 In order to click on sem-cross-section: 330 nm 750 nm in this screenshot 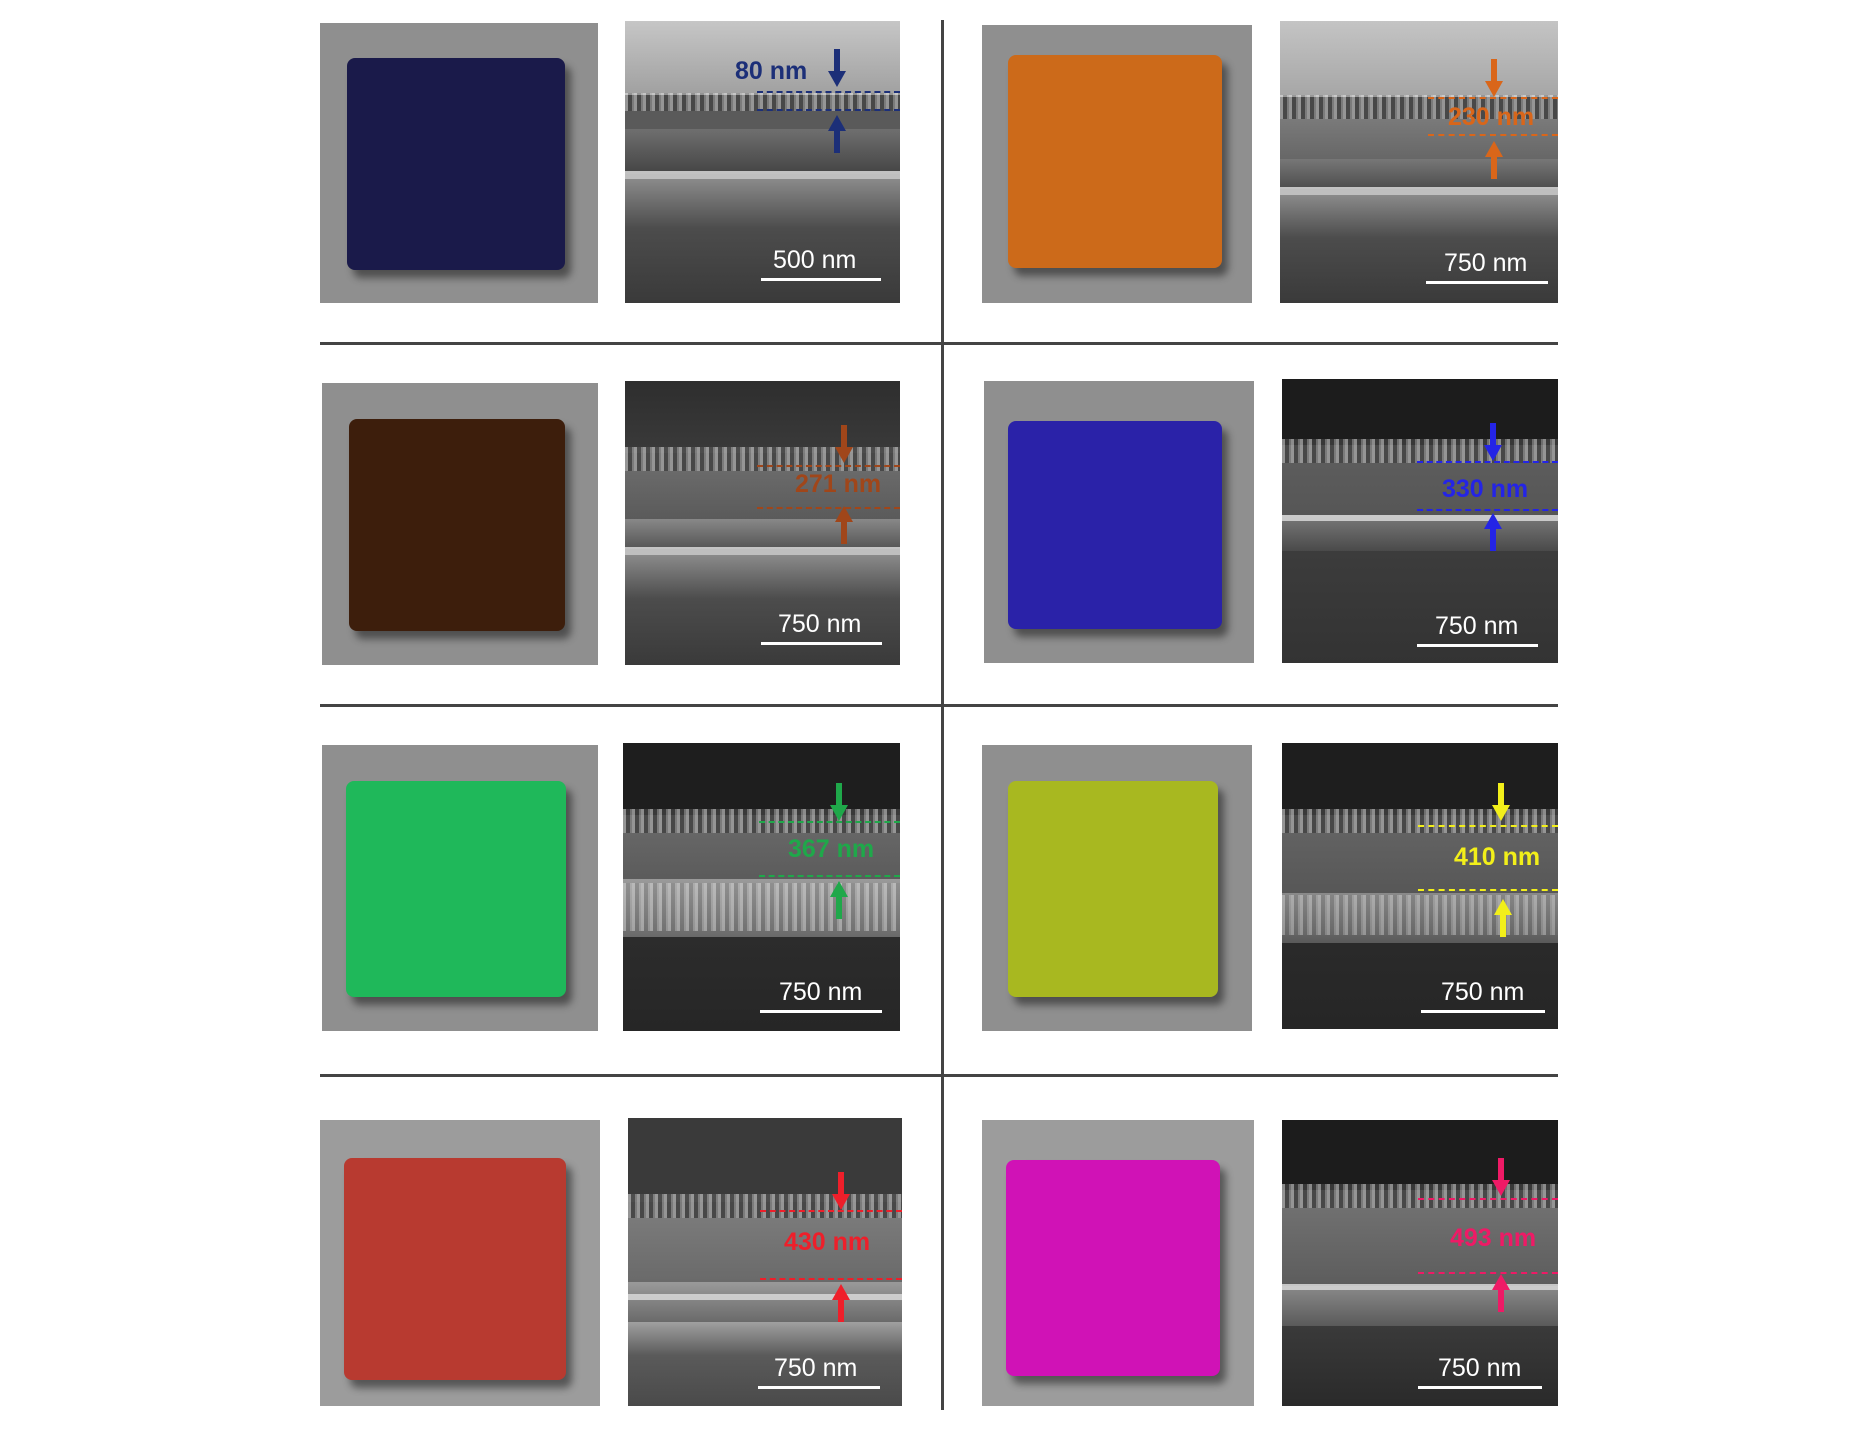, I will do `click(1420, 521)`.